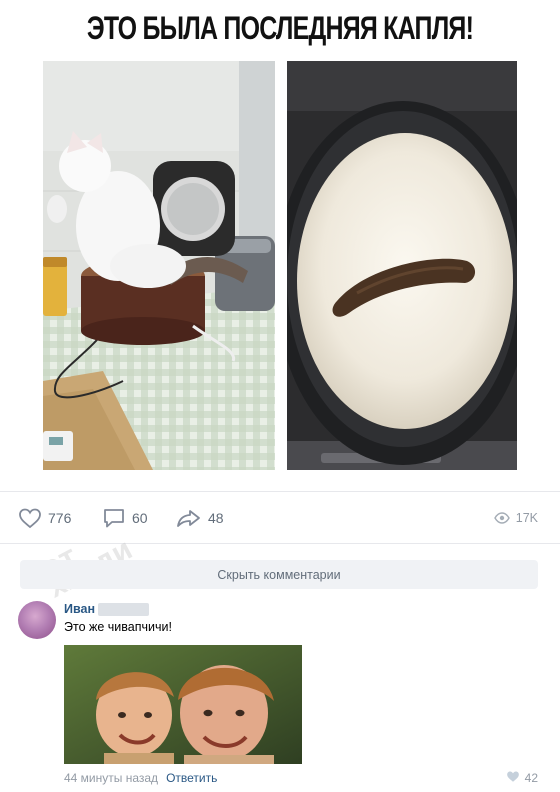 The width and height of the screenshot is (560, 792). I want to click on comment-image-two-boys, so click(183, 704).